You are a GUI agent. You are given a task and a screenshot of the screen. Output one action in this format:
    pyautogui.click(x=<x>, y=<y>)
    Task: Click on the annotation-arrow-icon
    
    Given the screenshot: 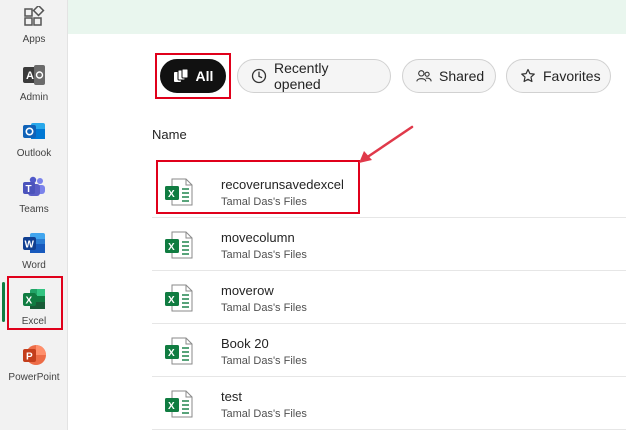 What is the action you would take?
    pyautogui.click(x=386, y=144)
    